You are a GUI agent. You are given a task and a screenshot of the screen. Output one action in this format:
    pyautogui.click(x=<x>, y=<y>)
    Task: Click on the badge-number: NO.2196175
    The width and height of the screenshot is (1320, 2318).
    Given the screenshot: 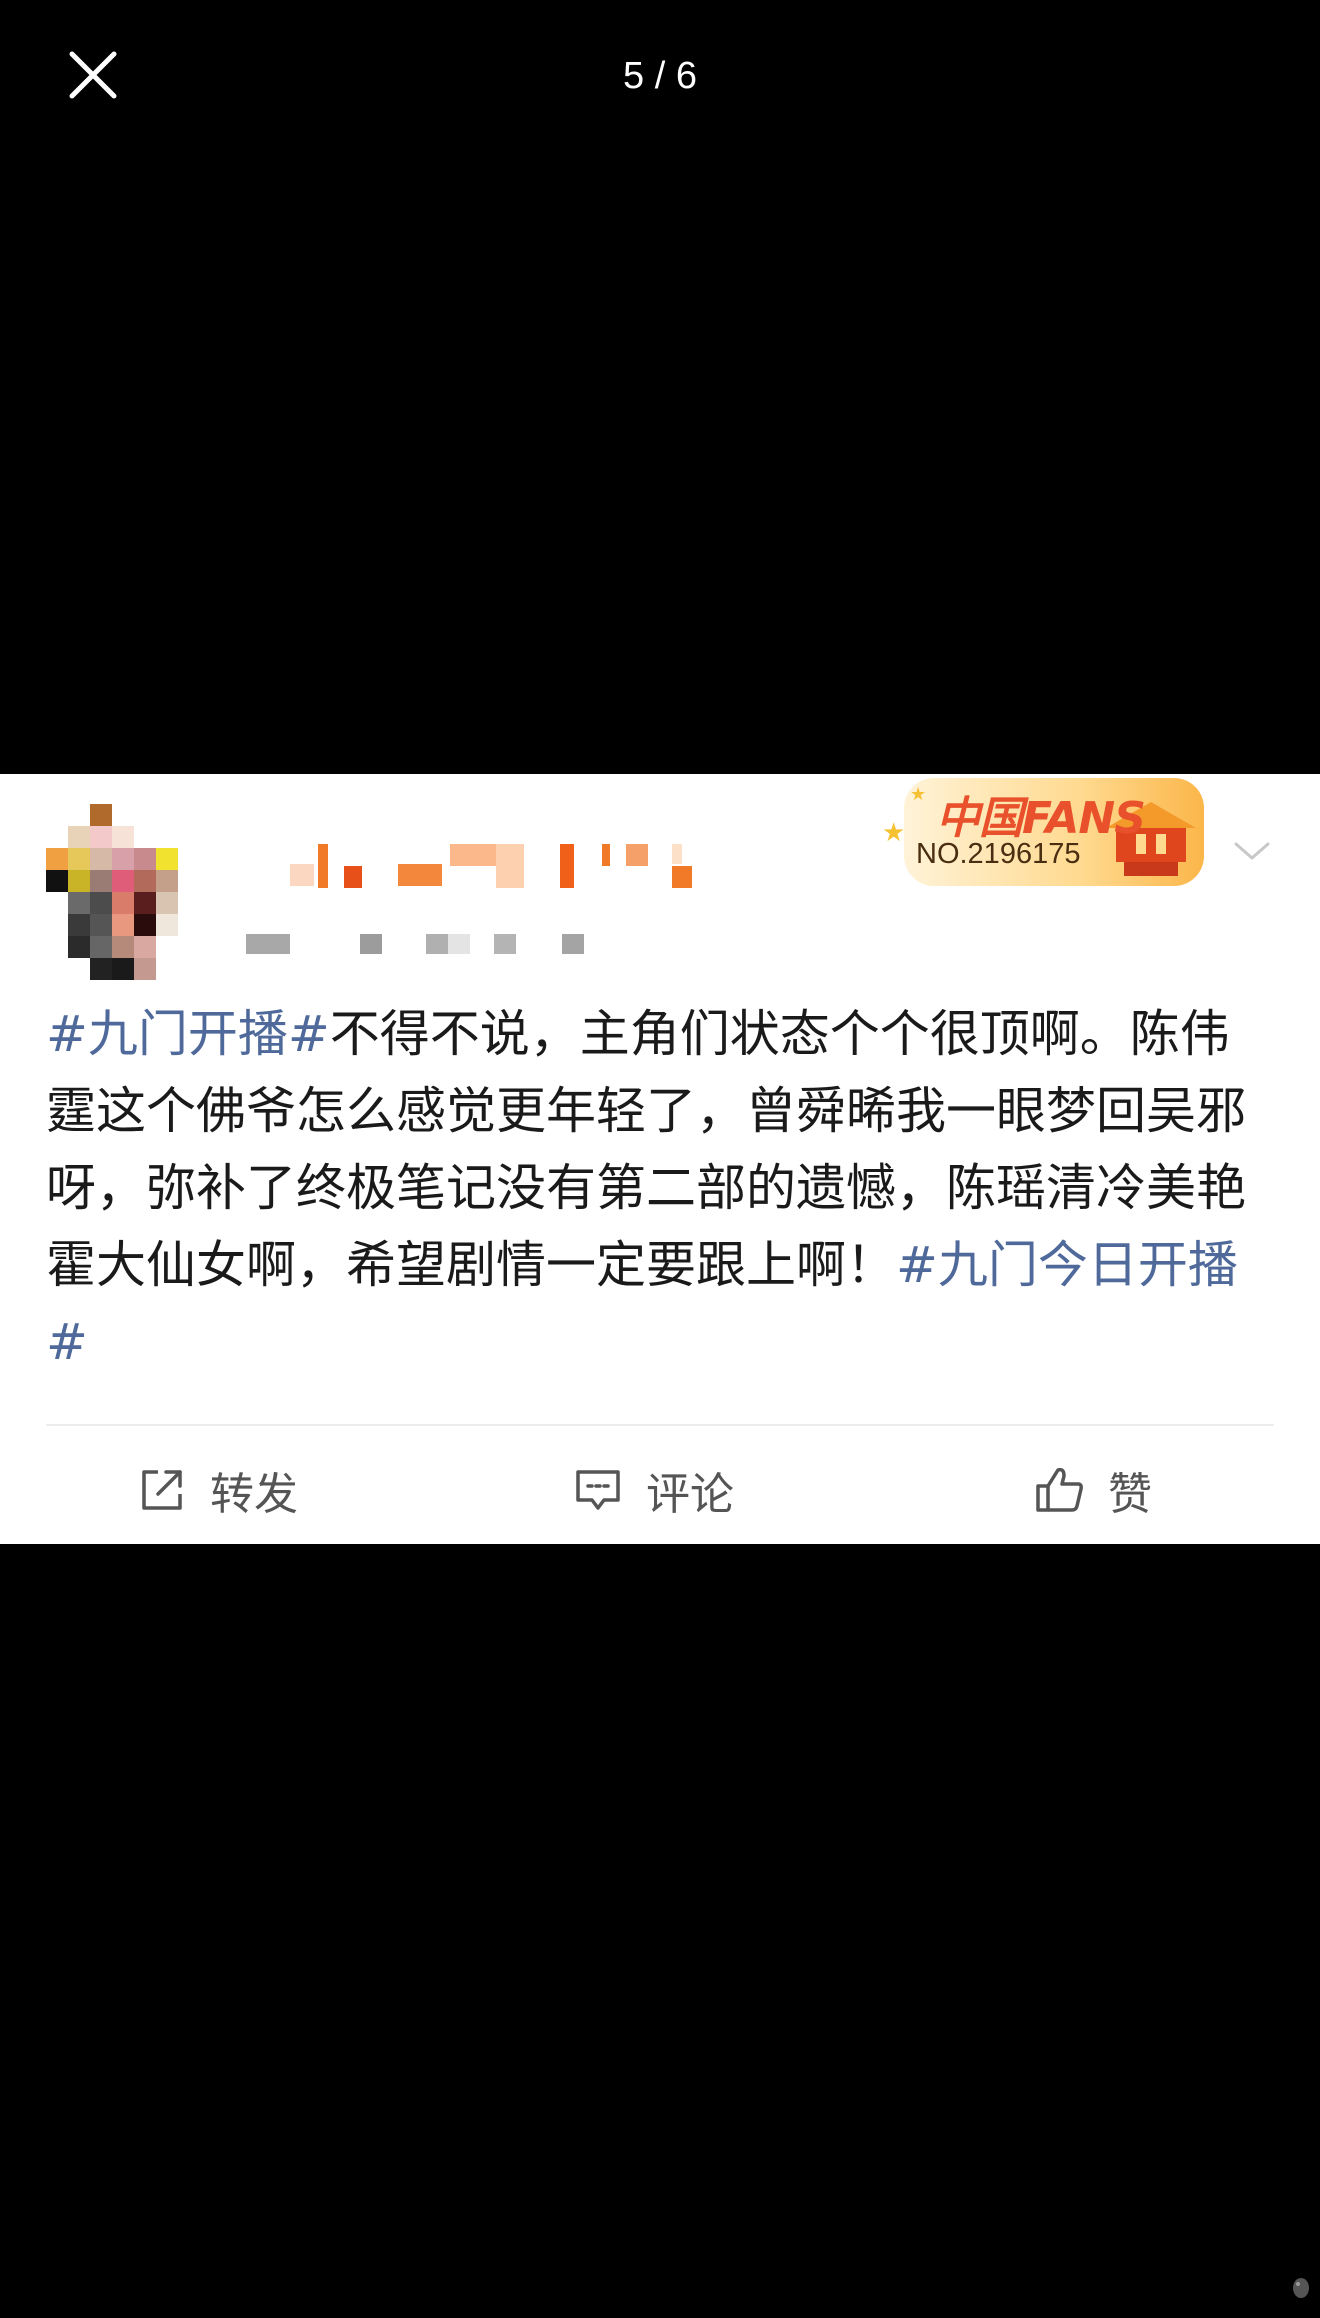 What is the action you would take?
    pyautogui.click(x=998, y=854)
    